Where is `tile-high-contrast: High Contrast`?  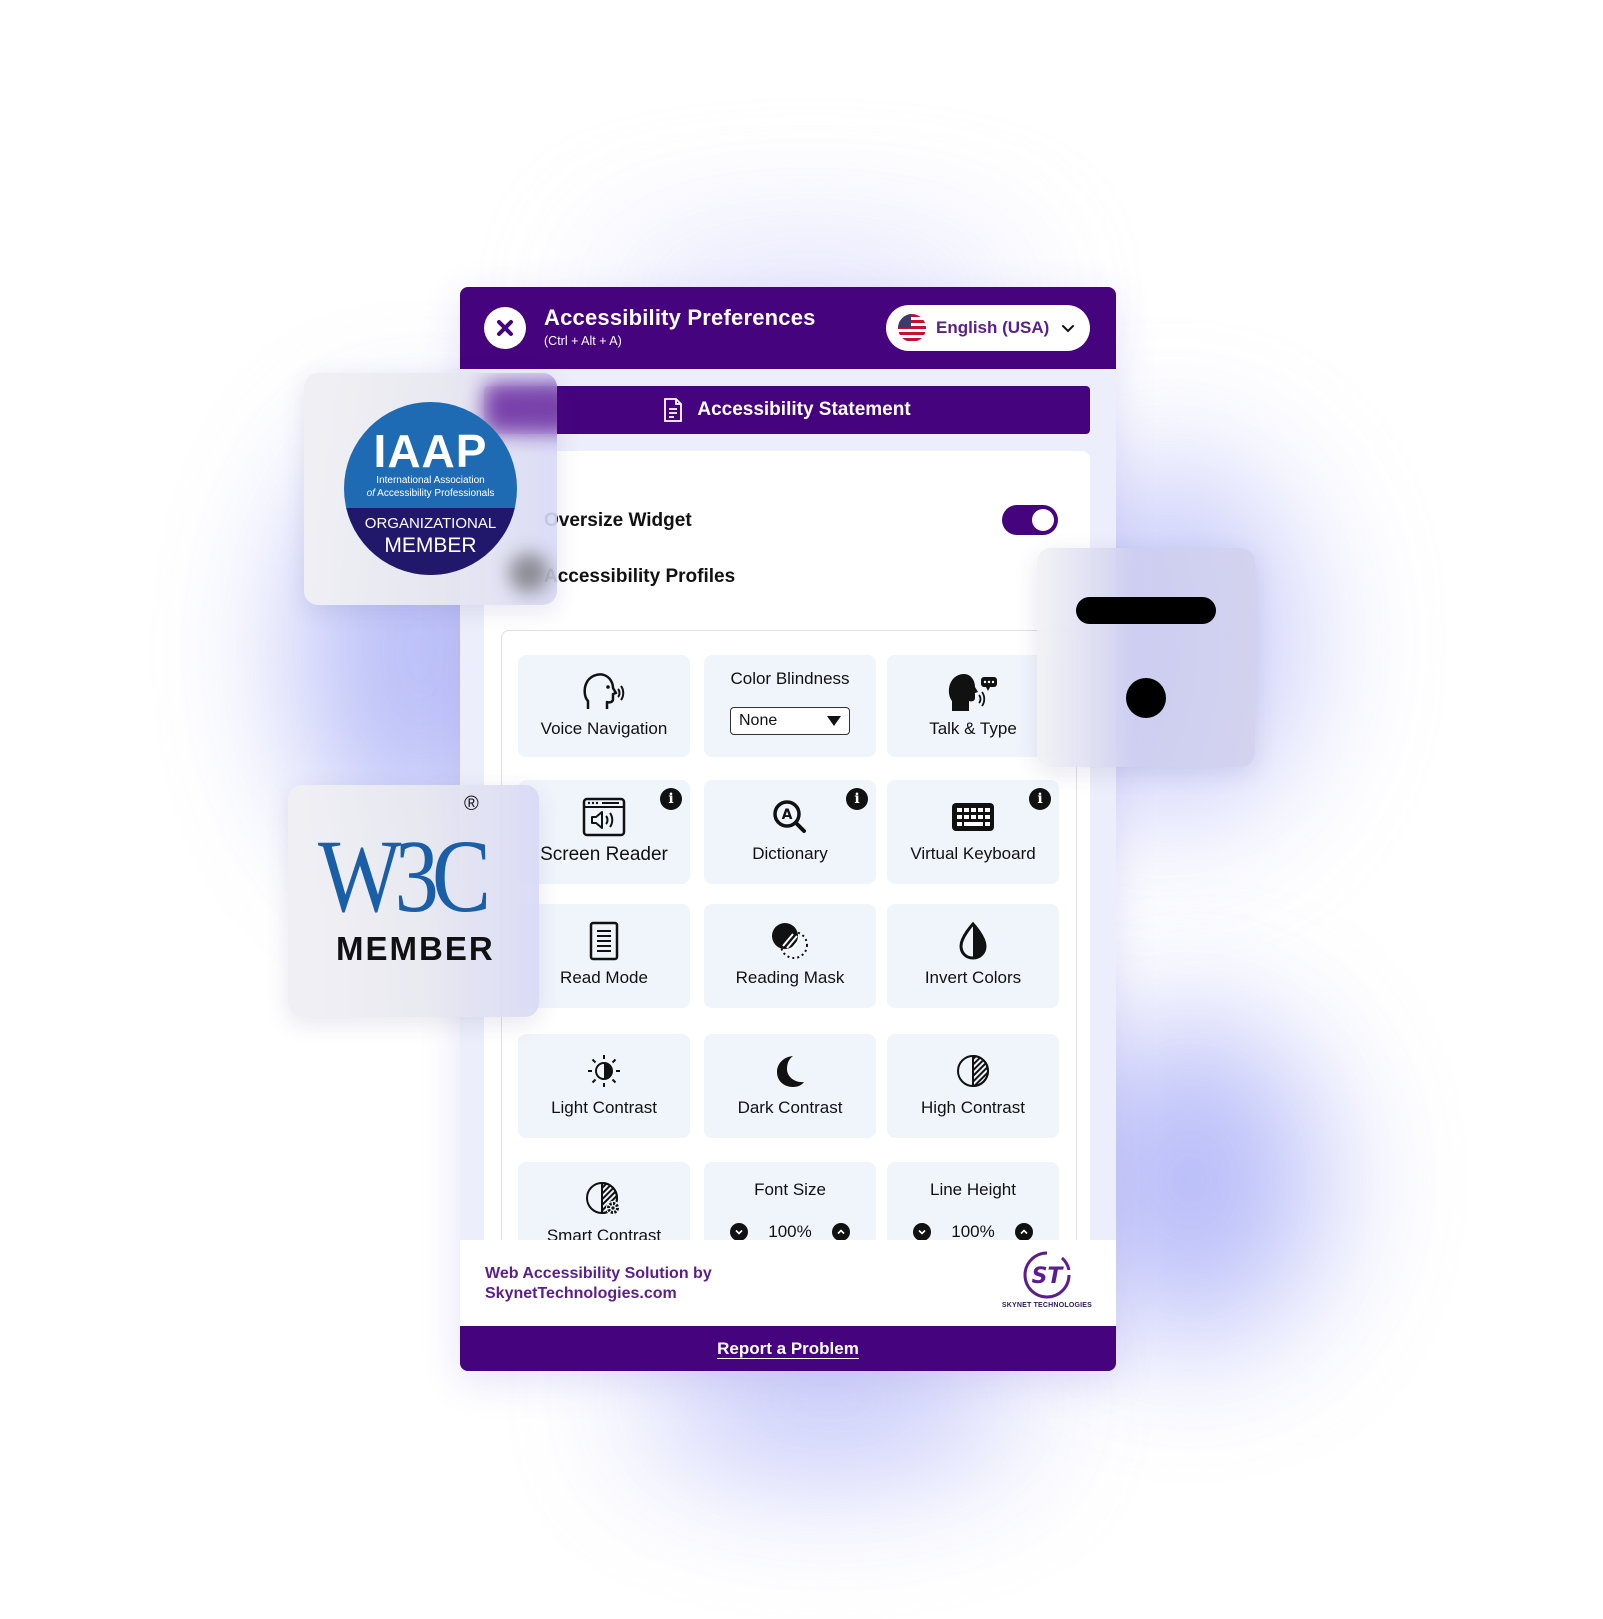
tile-high-contrast: High Contrast is located at coordinates (973, 1086).